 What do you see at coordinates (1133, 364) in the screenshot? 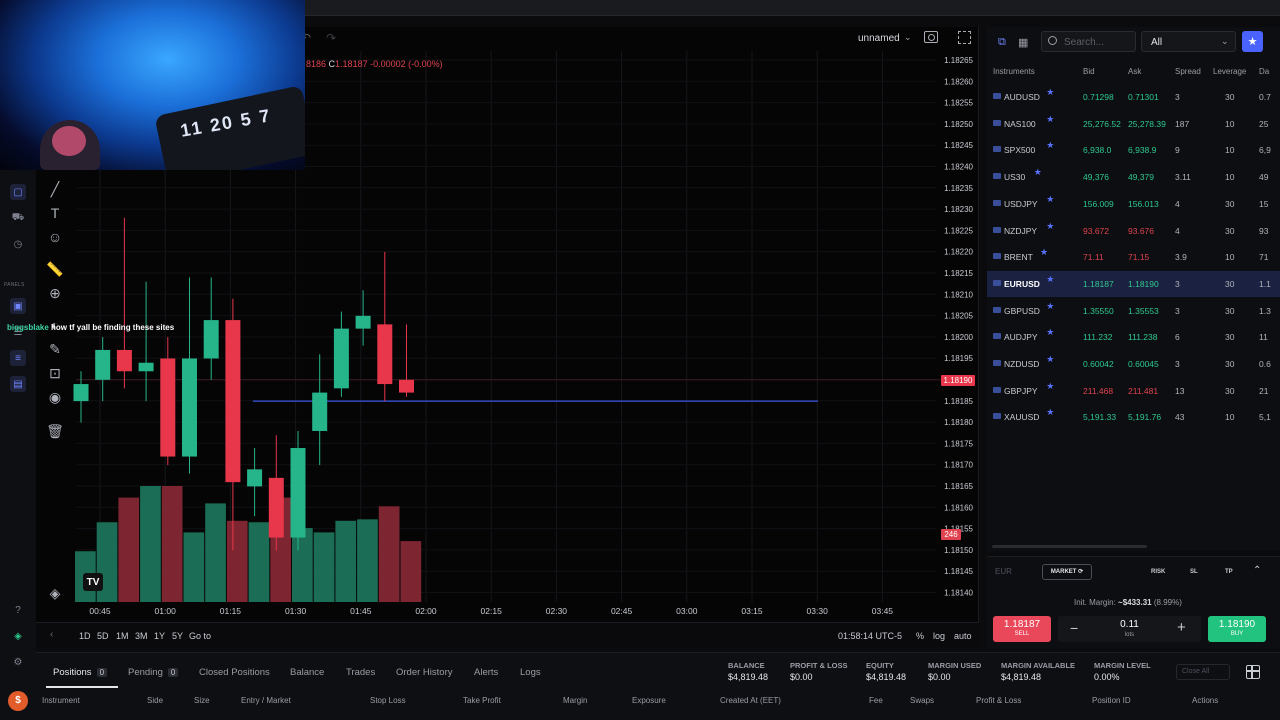
I see `instrument-row: NZDUSD ★ 0.60042 0.60045 3 30 0.6` at bounding box center [1133, 364].